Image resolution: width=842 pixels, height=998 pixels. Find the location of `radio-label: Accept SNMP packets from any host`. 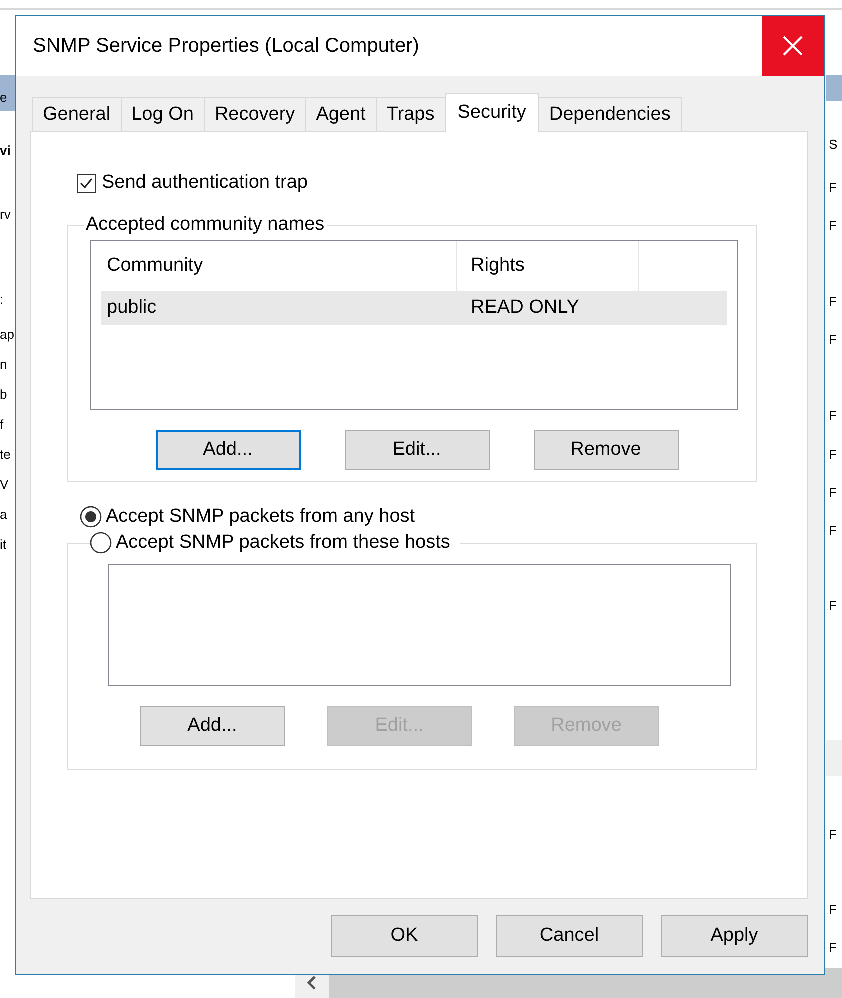

radio-label: Accept SNMP packets from any host is located at coordinates (261, 517).